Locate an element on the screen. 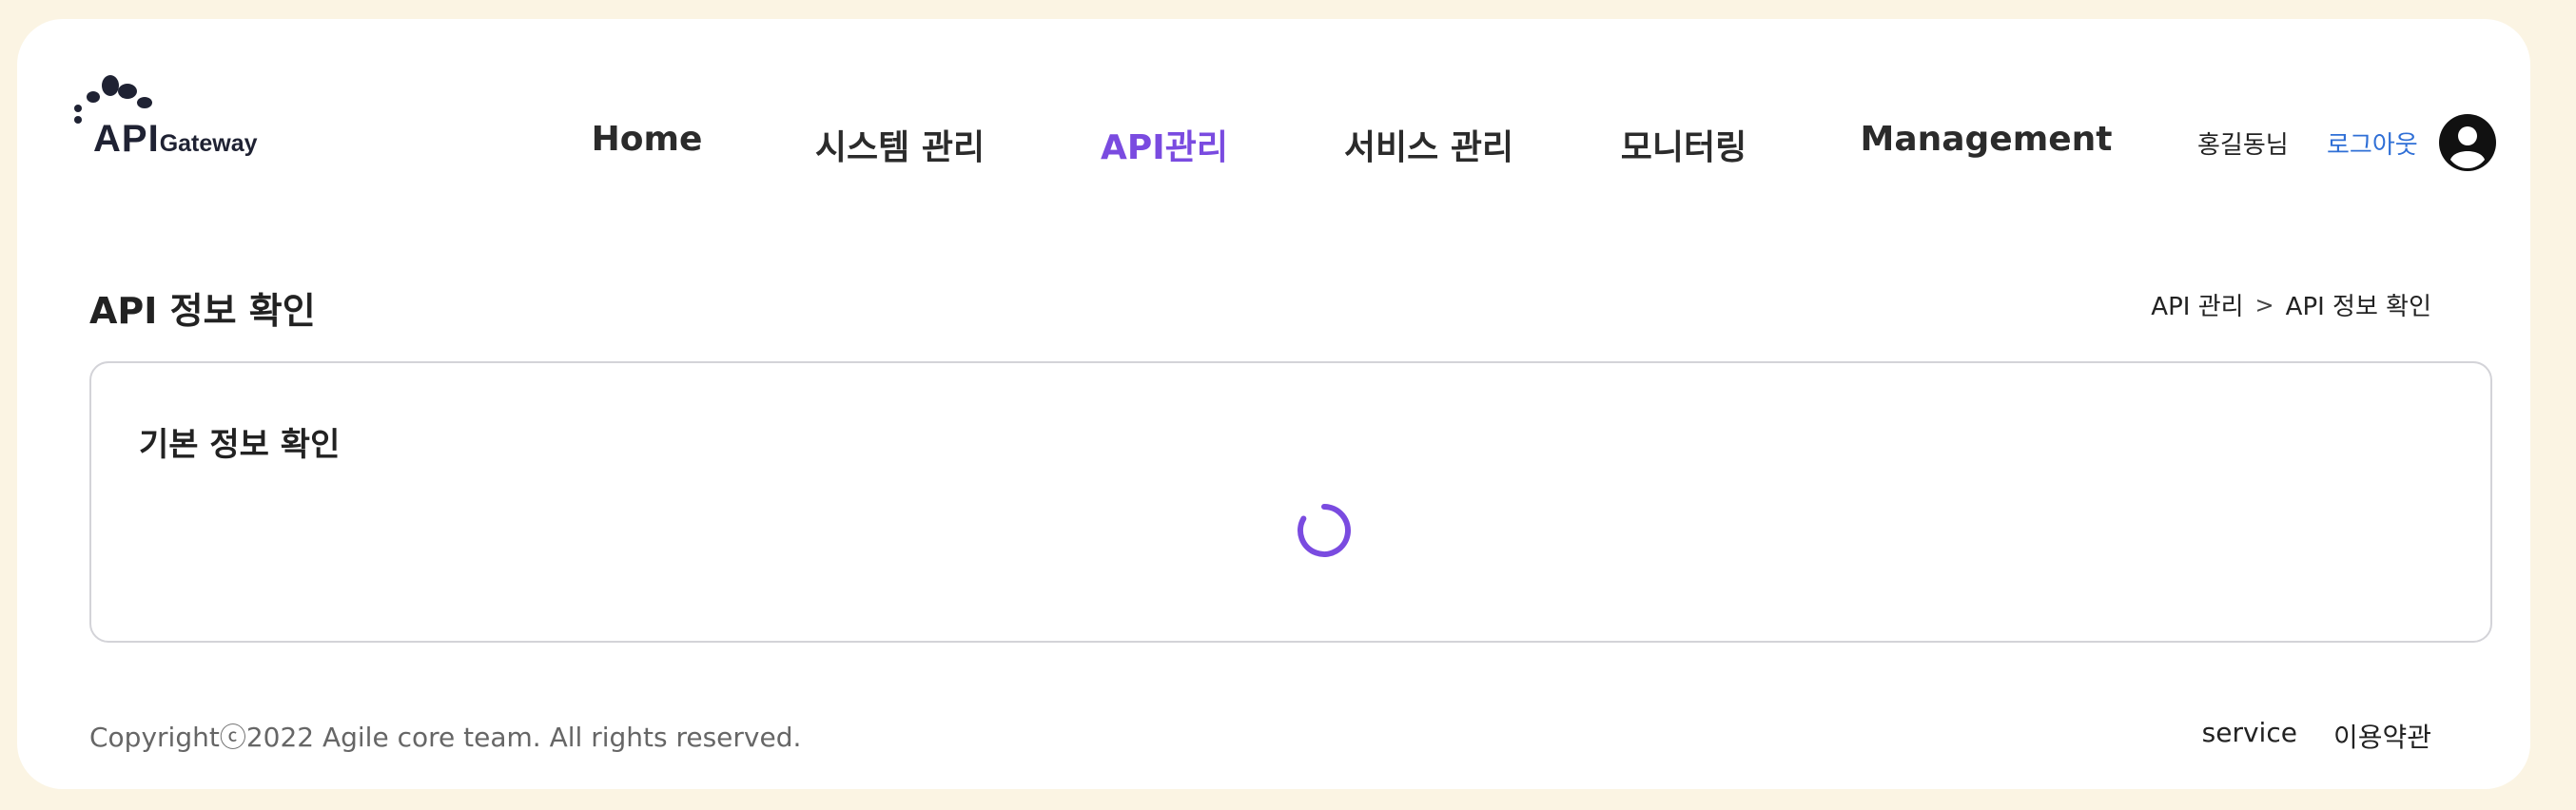 The height and width of the screenshot is (810, 2576). breadcrumb: API 관리 > API 정보 확인 is located at coordinates (2291, 304).